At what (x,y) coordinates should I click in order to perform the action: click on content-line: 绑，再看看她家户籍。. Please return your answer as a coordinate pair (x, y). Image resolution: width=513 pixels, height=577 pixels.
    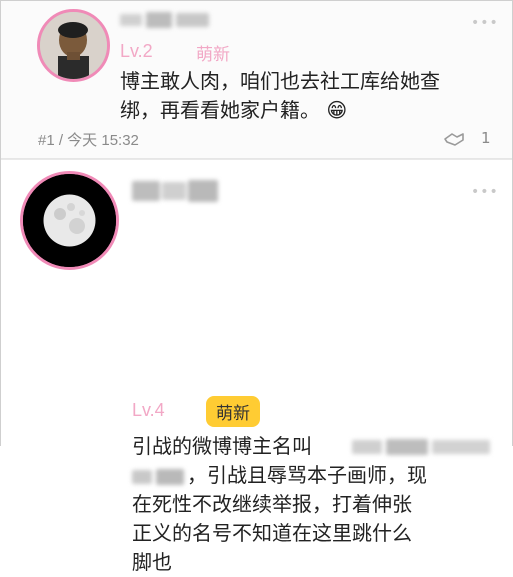
    Looking at the image, I should click on (220, 110).